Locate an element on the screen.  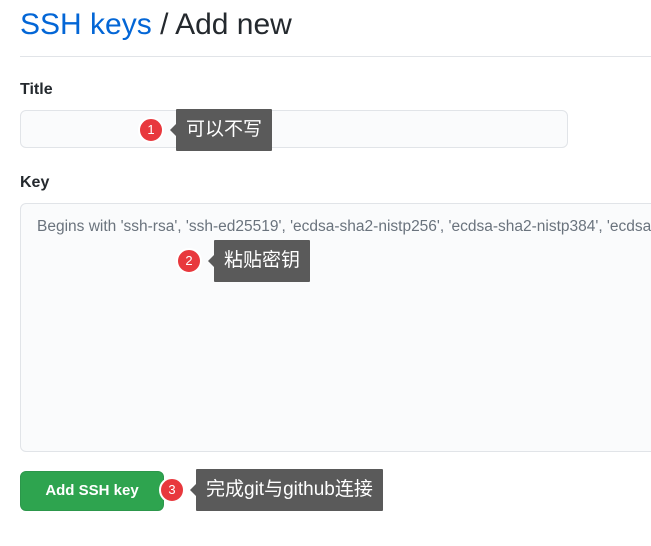
title-label: Title is located at coordinates (36, 89).